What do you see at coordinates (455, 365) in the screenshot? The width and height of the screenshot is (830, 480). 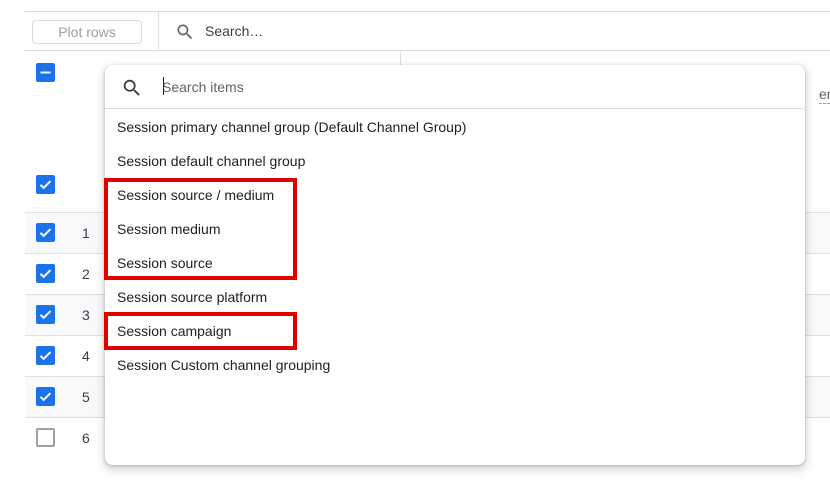 I see `dropdown-item: Session Custom channel grouping` at bounding box center [455, 365].